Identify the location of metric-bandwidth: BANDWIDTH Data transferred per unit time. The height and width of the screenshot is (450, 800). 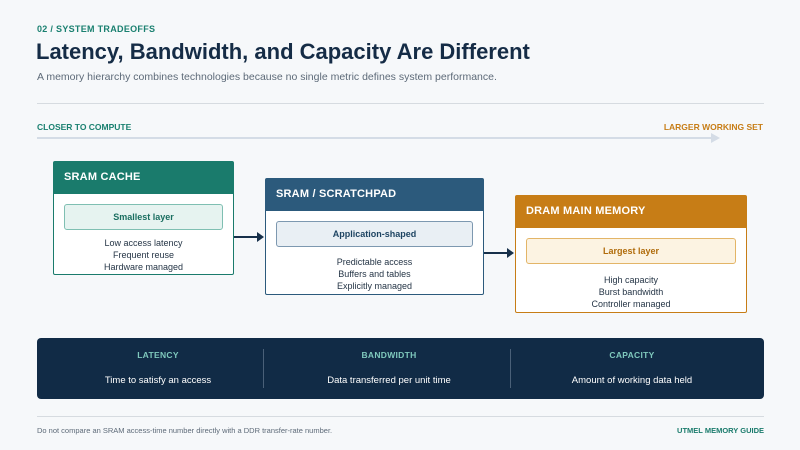
(389, 368).